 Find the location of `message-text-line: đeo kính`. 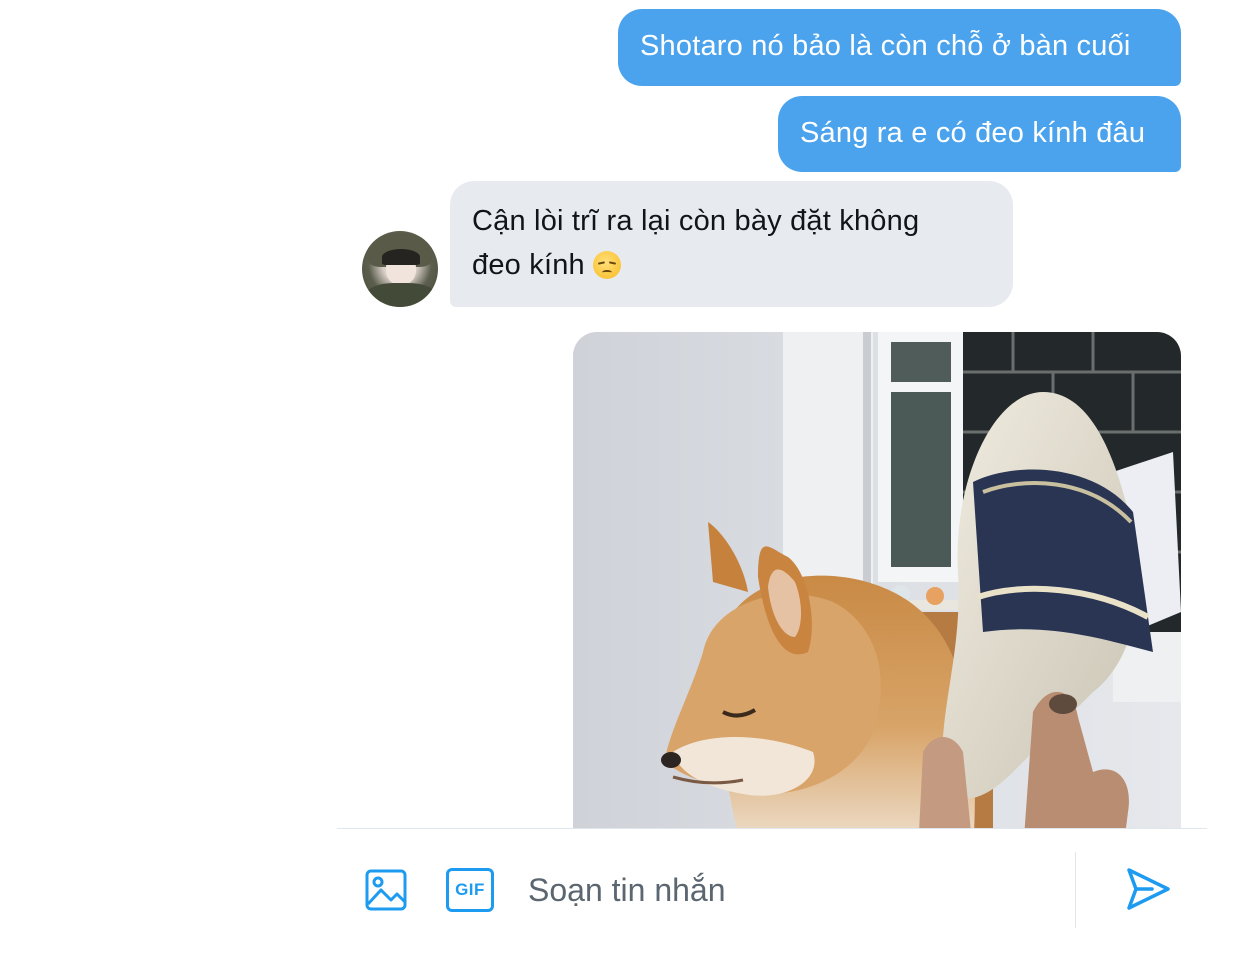

message-text-line: đeo kính is located at coordinates (528, 265).